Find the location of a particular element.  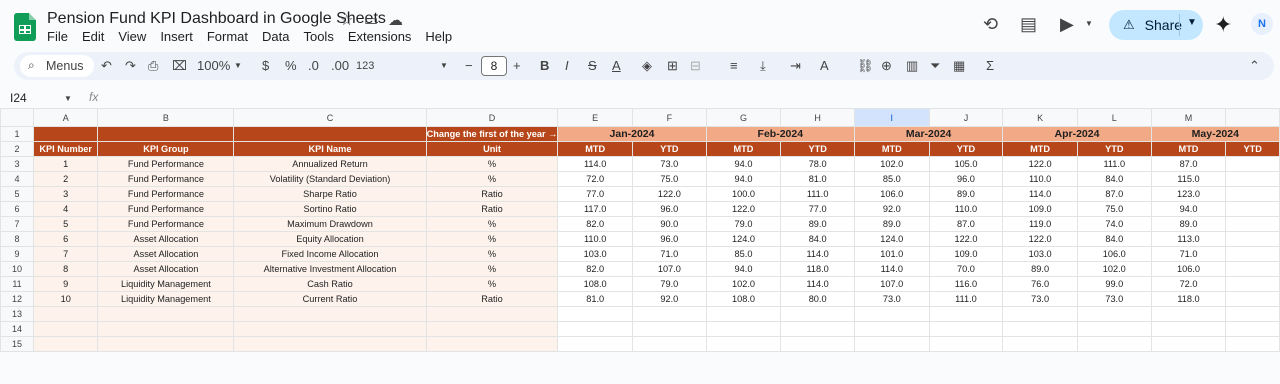

value-cell: 103.0 is located at coordinates (1040, 254).